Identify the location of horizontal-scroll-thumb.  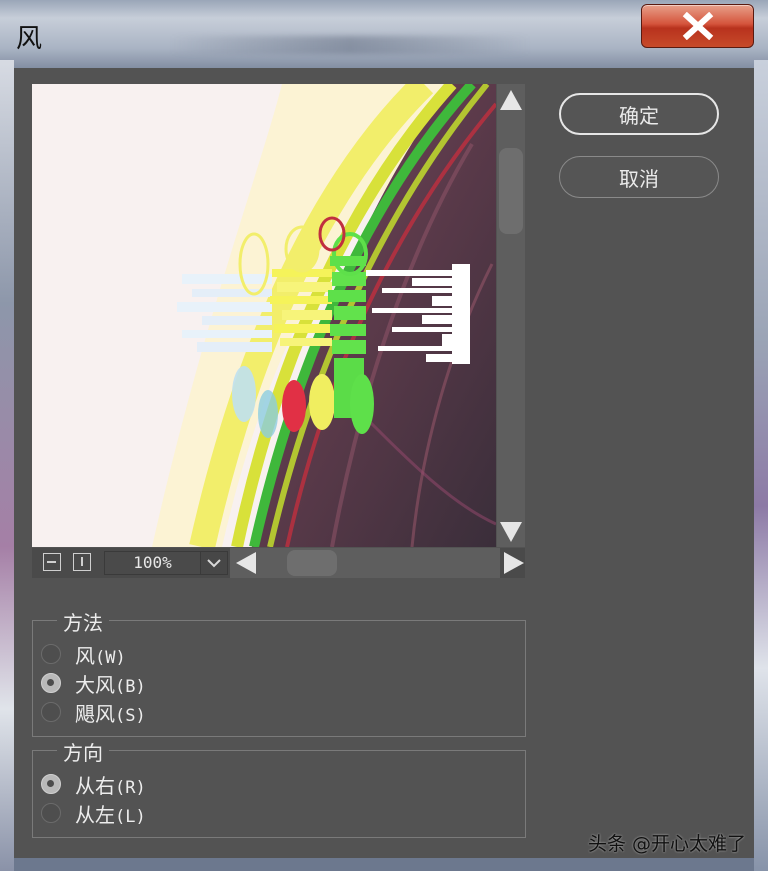
(312, 563).